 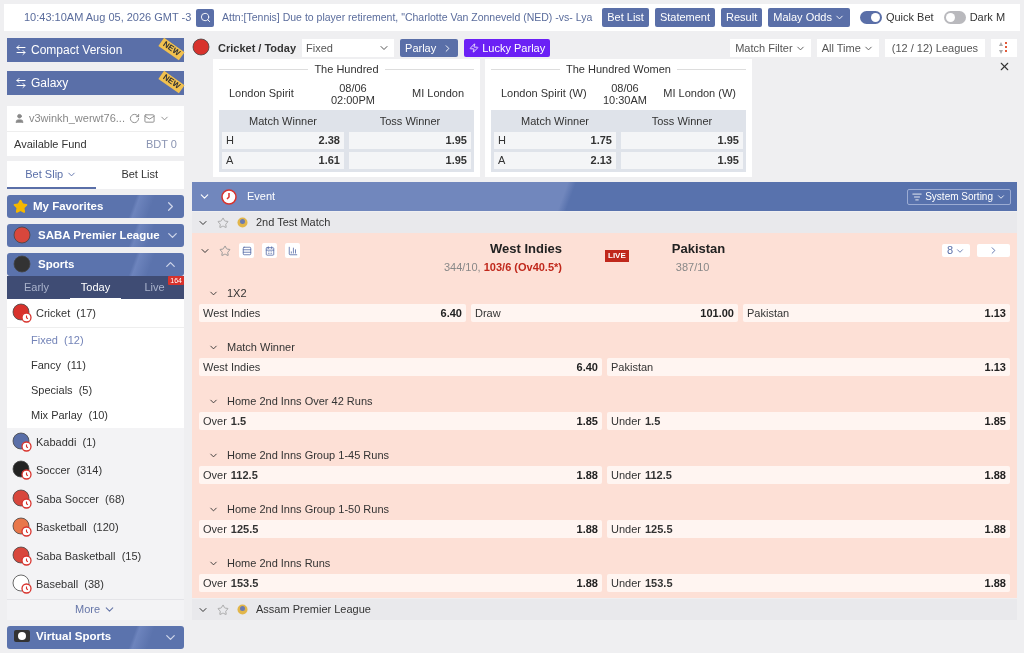 I want to click on filter-dropdown: Match Filter, so click(x=770, y=48).